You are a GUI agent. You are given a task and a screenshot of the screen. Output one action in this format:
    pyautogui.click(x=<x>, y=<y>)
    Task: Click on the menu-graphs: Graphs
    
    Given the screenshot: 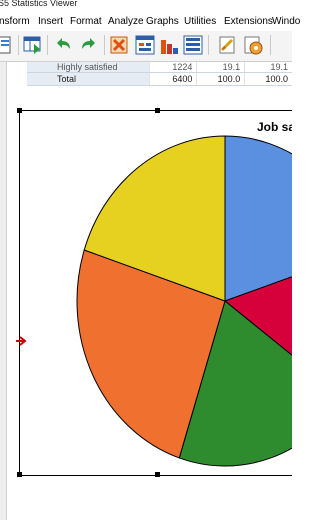 What is the action you would take?
    pyautogui.click(x=162, y=21)
    